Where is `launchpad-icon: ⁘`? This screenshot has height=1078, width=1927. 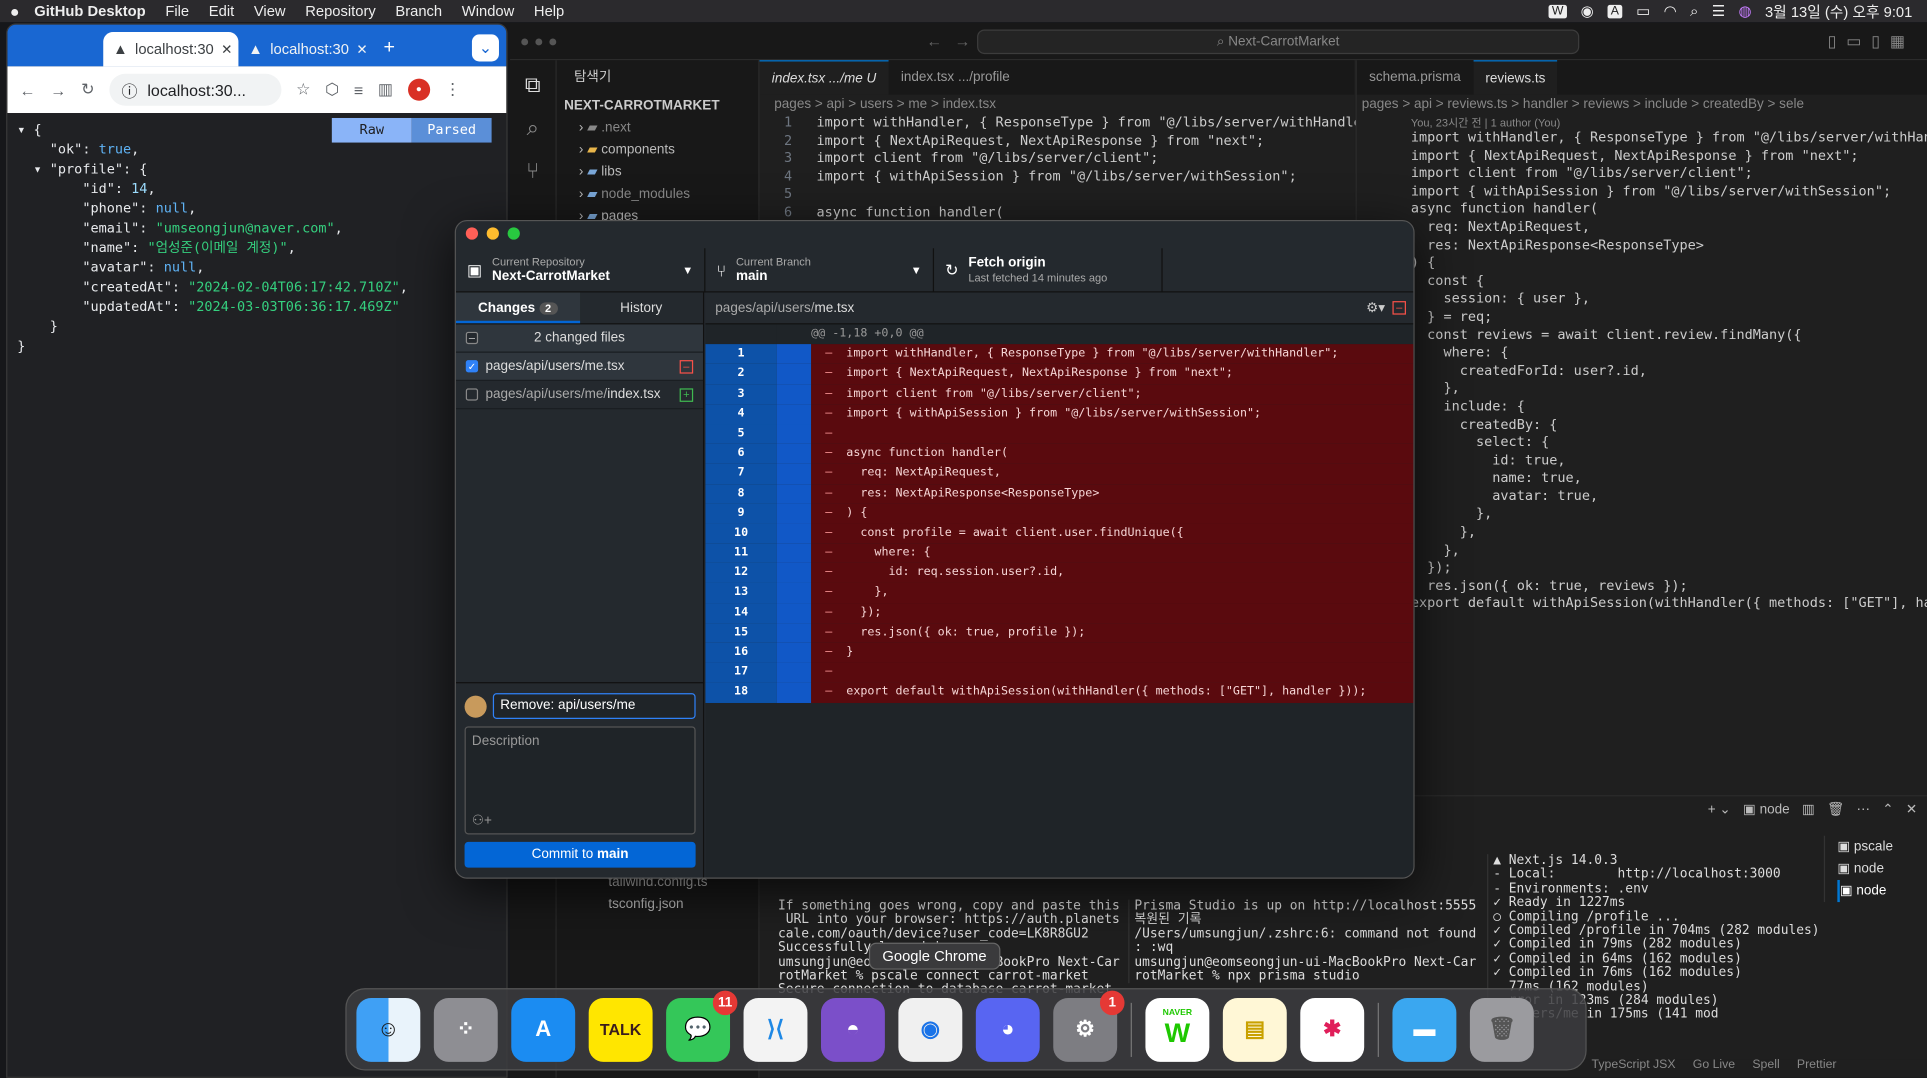 launchpad-icon: ⁘ is located at coordinates (465, 1029).